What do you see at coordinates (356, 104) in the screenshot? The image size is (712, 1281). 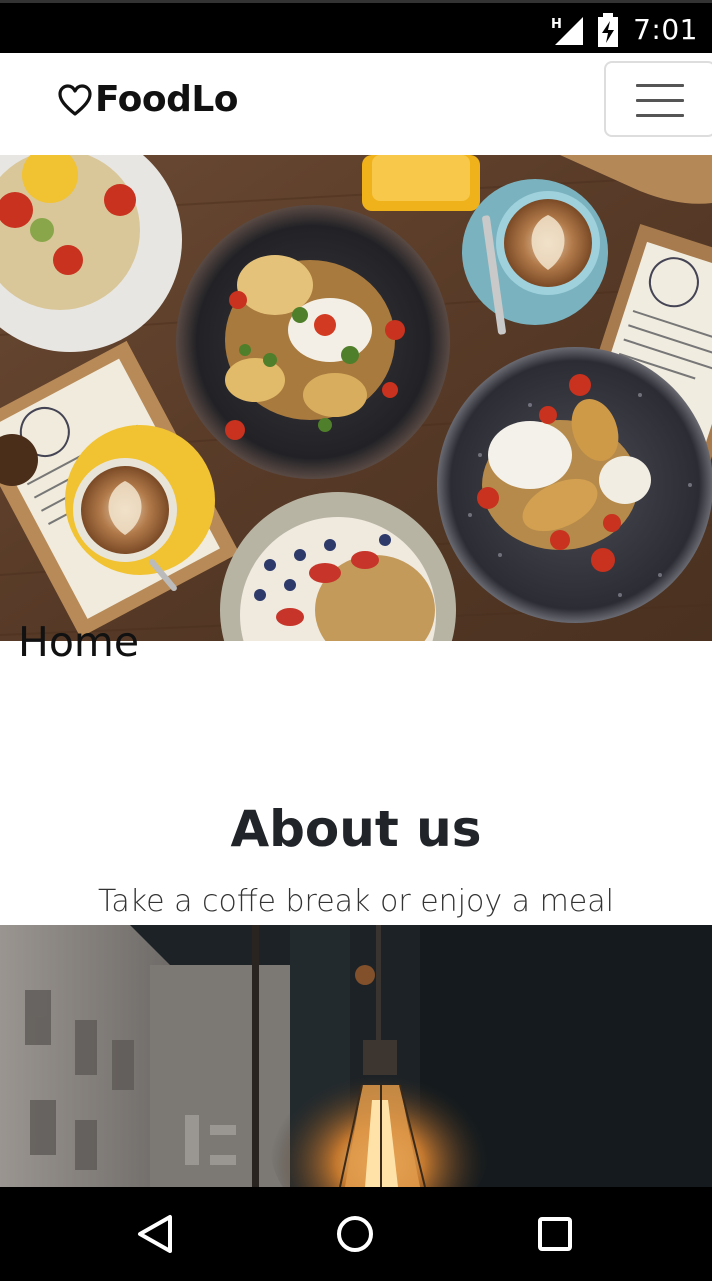 I see `navbar: FoodLo` at bounding box center [356, 104].